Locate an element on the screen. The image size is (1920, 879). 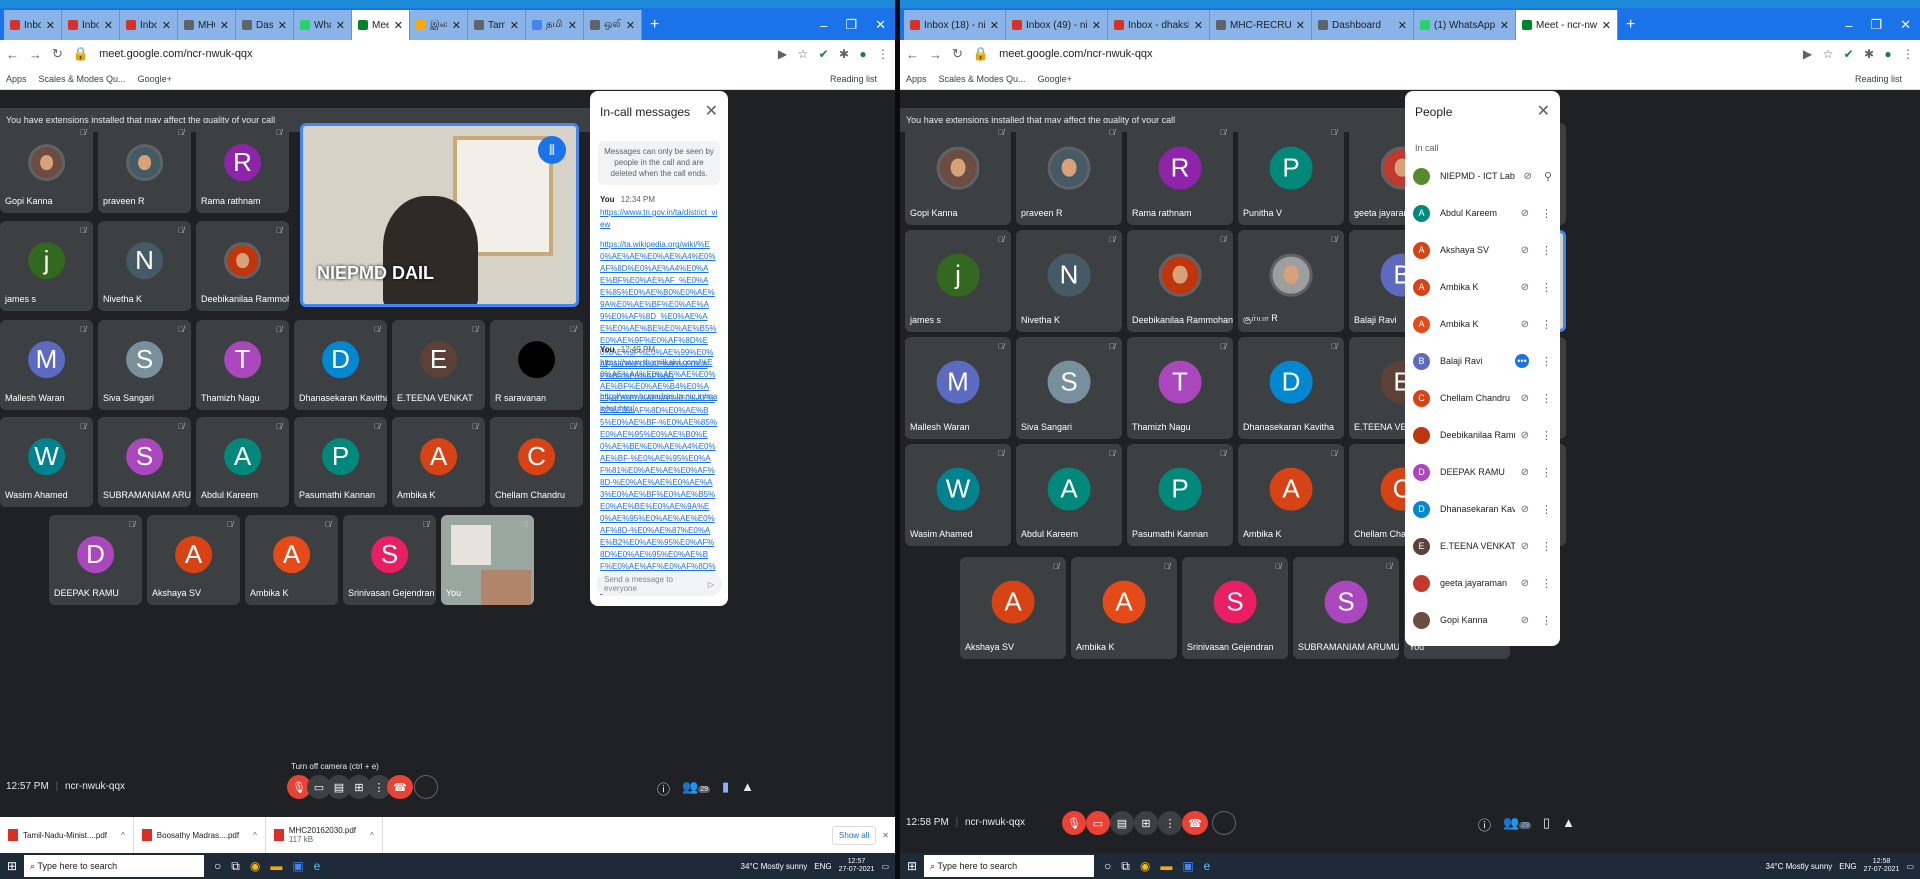
weather: 34°C Mostly sunny is located at coordinates (774, 866).